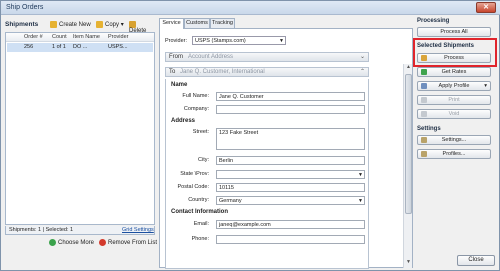  Describe the element at coordinates (424, 140) in the screenshot. I see `settings-icon` at that location.